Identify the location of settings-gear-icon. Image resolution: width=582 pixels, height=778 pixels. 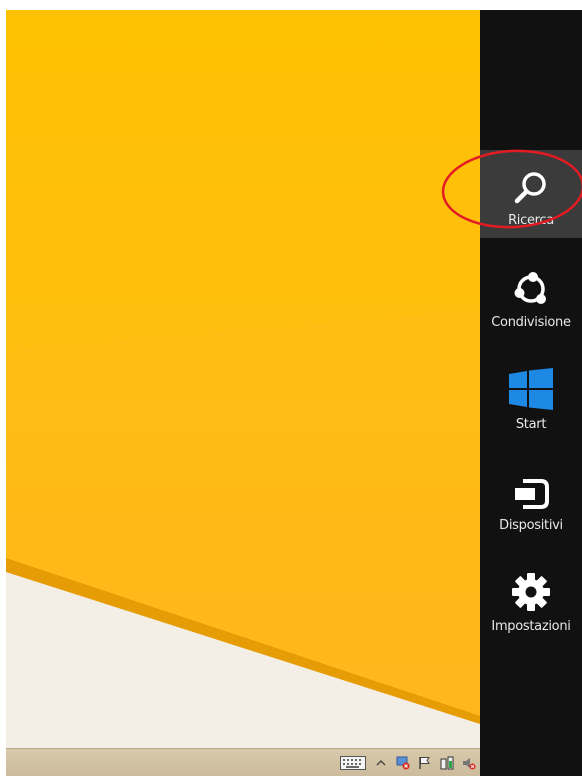
(531, 589).